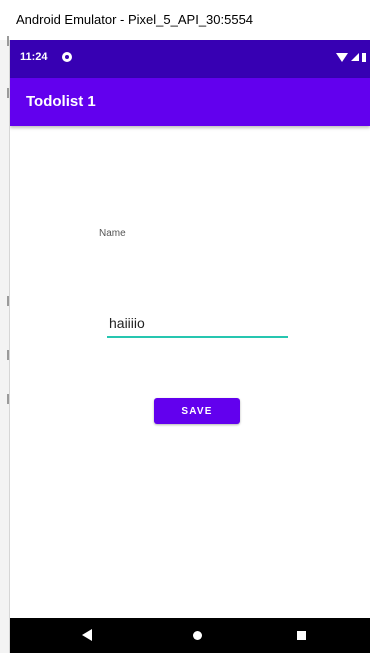 This screenshot has width=379, height=653. Describe the element at coordinates (190, 59) in the screenshot. I see `status-bar: 11:24` at that location.